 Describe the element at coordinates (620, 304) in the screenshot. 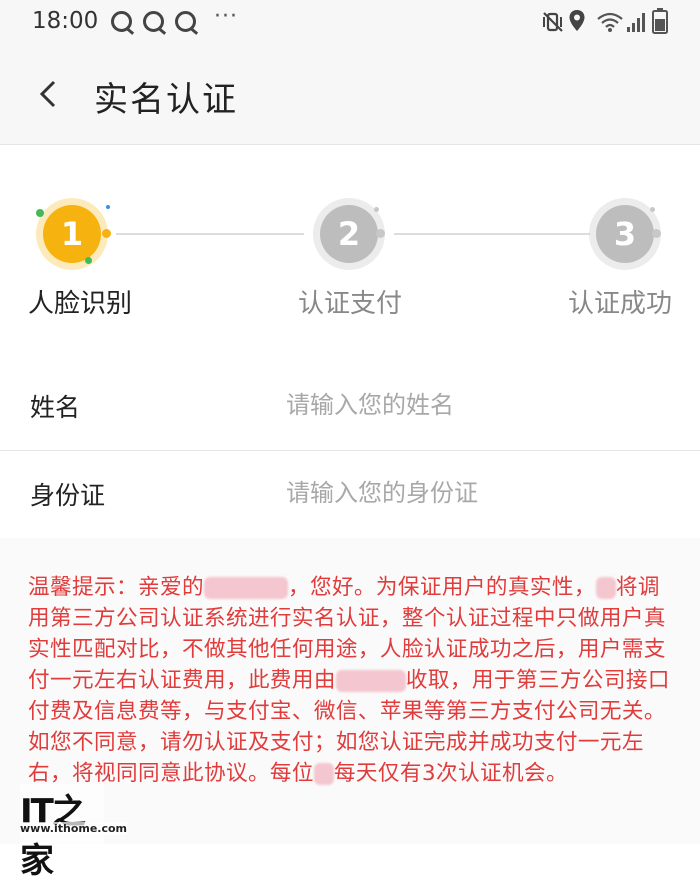

I see `step-3-label: 认证成功` at that location.